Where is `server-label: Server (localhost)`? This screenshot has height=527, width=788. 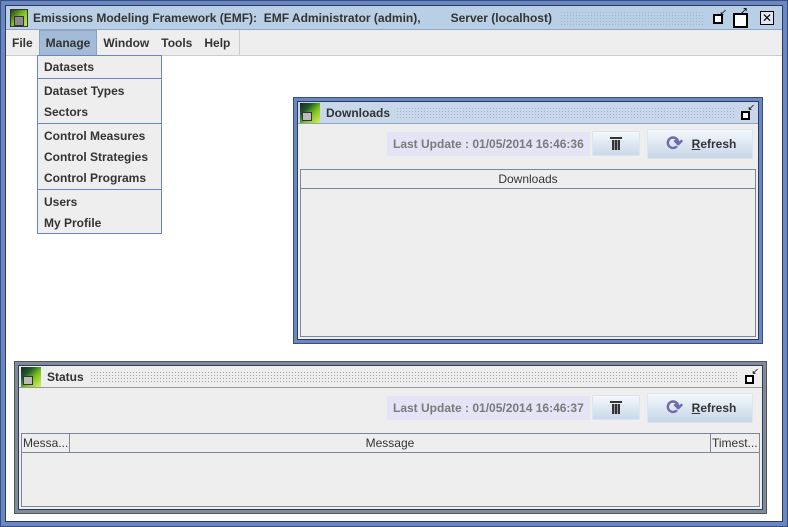
server-label: Server (localhost) is located at coordinates (501, 17).